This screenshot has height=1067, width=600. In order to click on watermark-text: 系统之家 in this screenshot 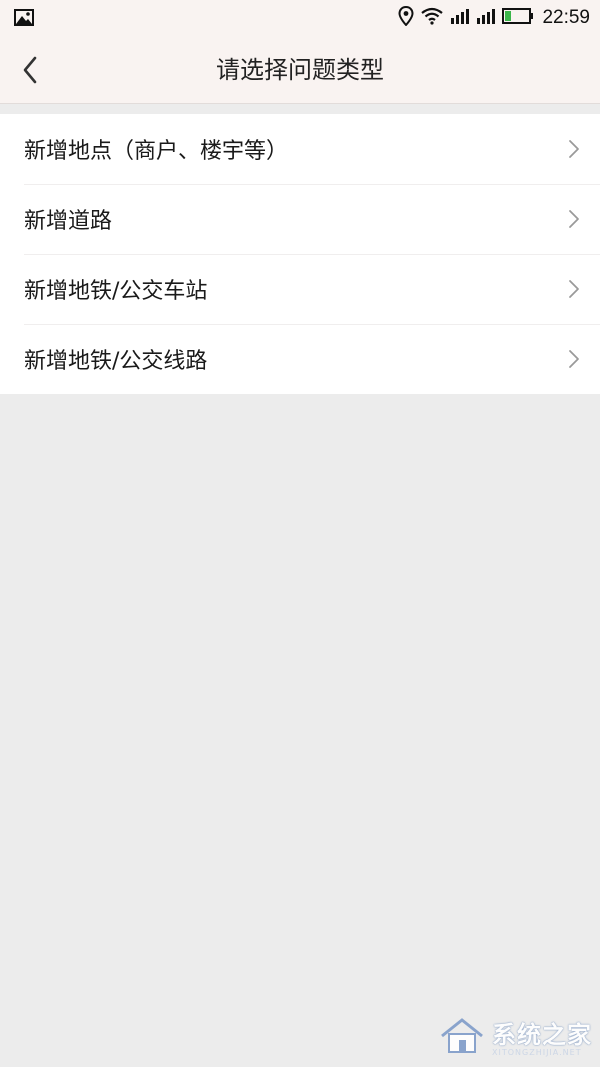, I will do `click(542, 1035)`.